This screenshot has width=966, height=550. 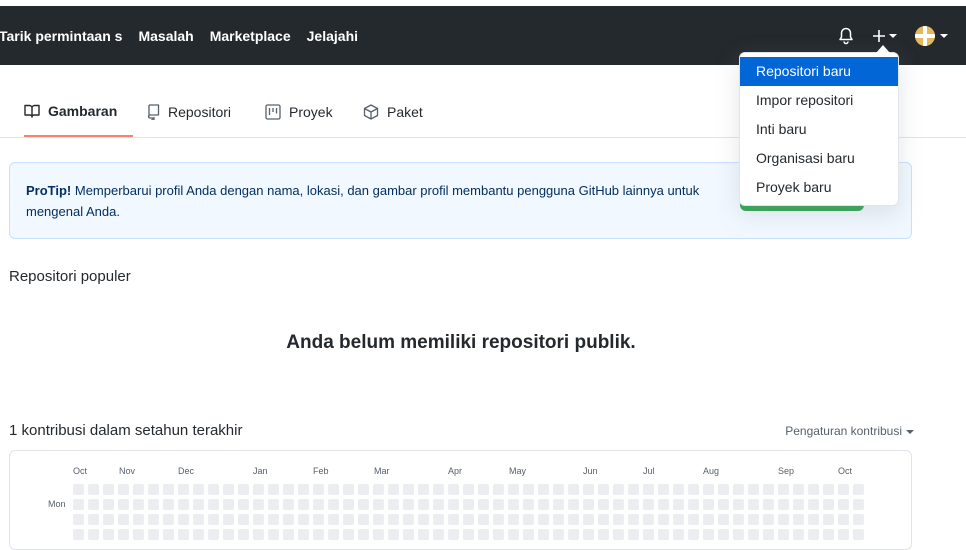 I want to click on tab-overview: Gambaran, so click(x=79, y=112).